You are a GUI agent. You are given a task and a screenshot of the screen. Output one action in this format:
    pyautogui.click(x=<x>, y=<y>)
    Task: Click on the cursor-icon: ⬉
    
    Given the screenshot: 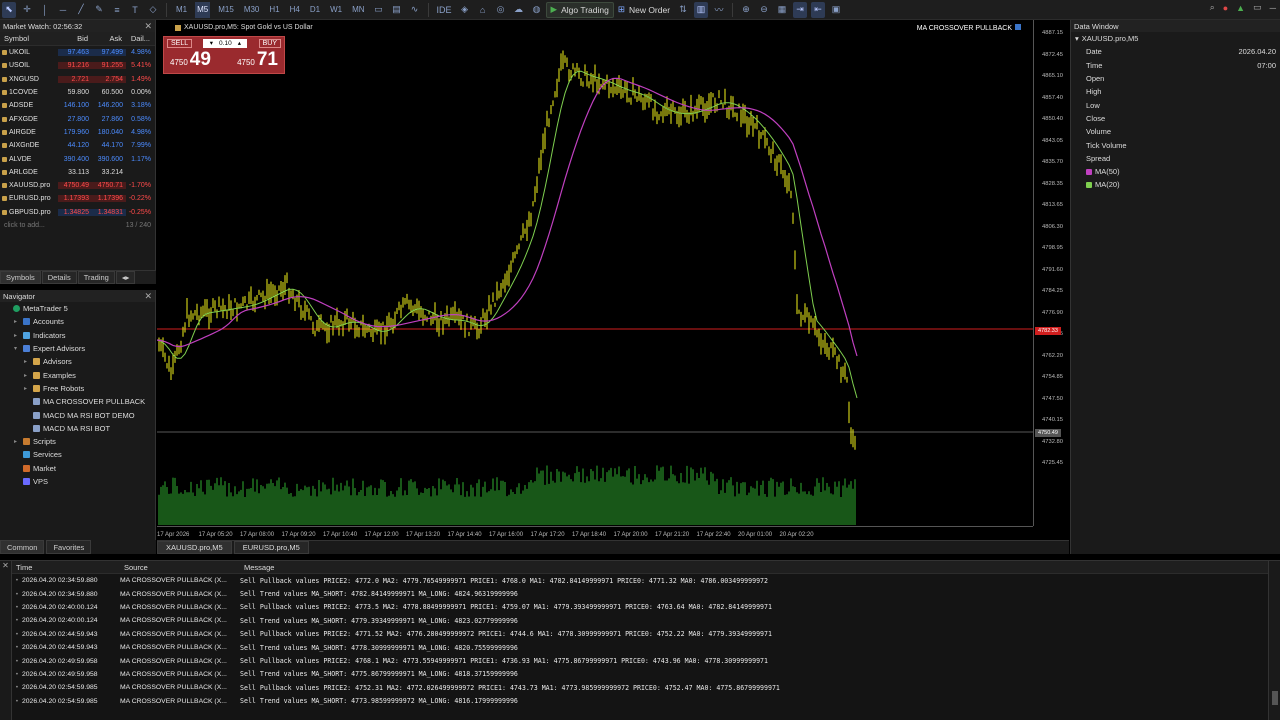 What is the action you would take?
    pyautogui.click(x=9, y=9)
    